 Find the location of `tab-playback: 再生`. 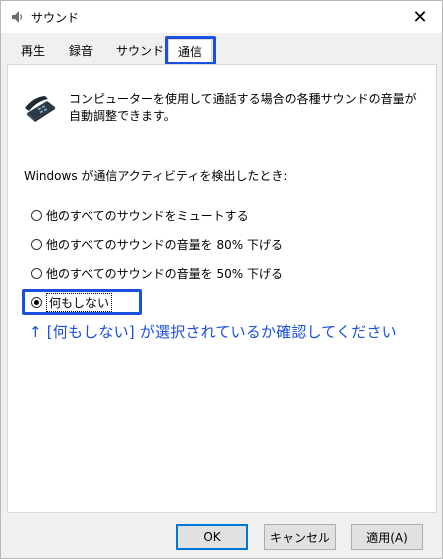

tab-playback: 再生 is located at coordinates (33, 52).